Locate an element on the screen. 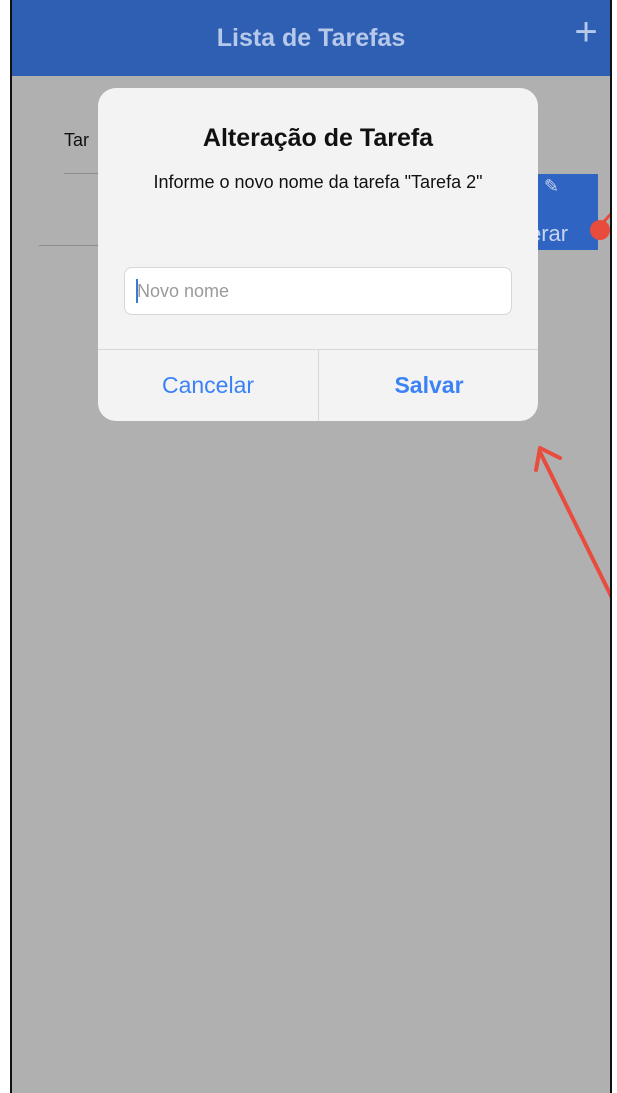 The image size is (617, 1093). plus-icon: + is located at coordinates (586, 32).